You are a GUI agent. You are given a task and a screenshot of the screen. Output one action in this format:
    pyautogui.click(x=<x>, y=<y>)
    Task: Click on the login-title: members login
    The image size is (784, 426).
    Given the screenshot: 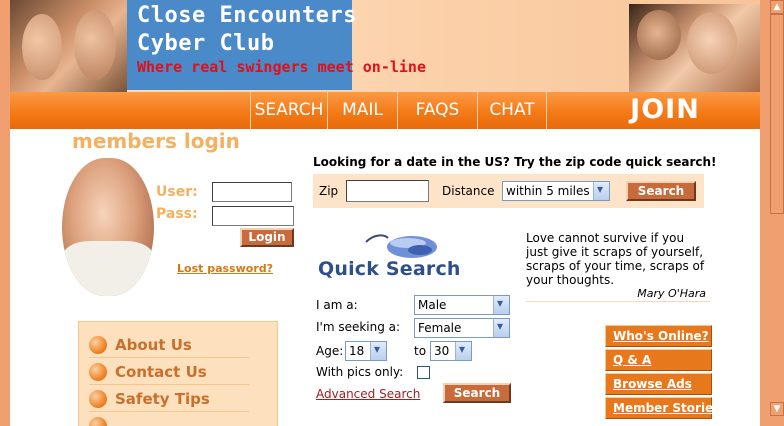 What is the action you would take?
    pyautogui.click(x=156, y=141)
    